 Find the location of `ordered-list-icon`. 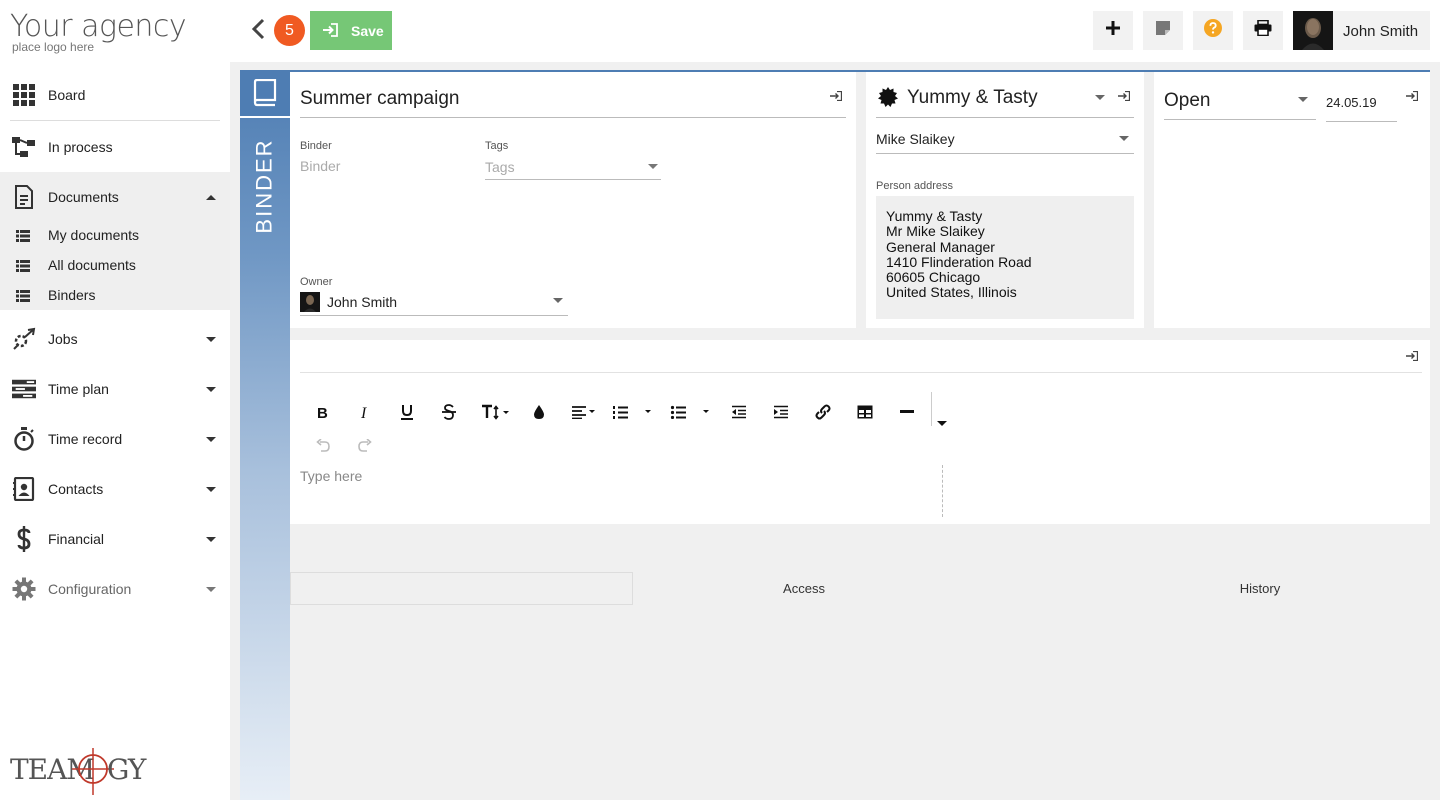

ordered-list-icon is located at coordinates (633, 412).